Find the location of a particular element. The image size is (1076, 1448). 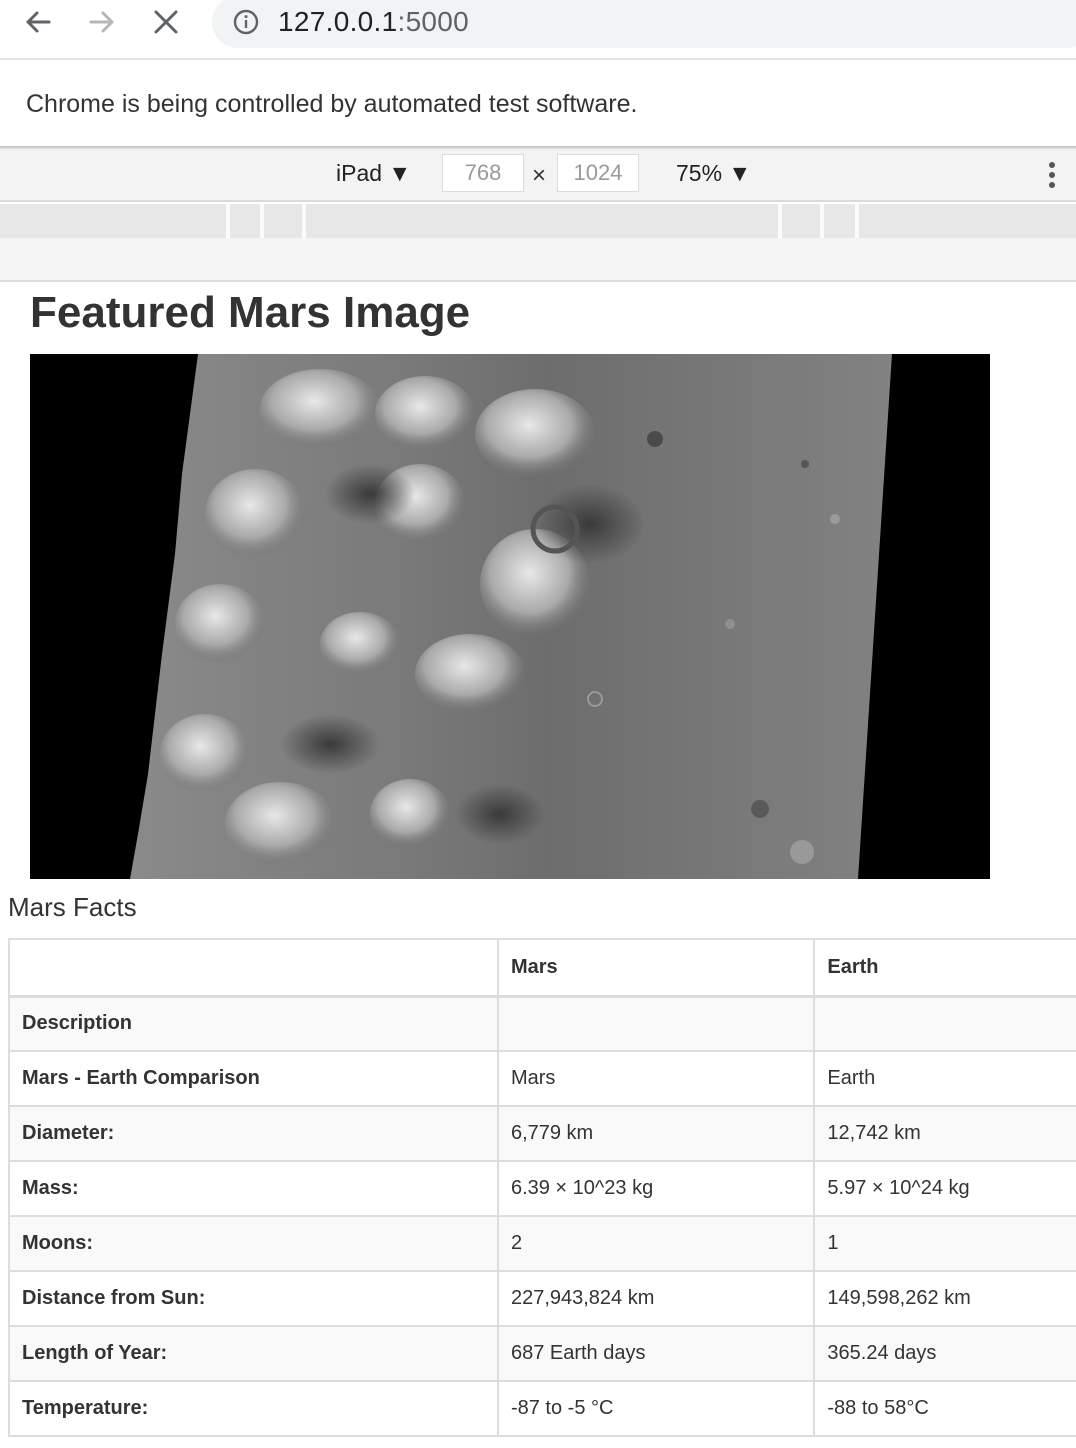

mars-value: 6.39 × 10^23 kg is located at coordinates (656, 1188).